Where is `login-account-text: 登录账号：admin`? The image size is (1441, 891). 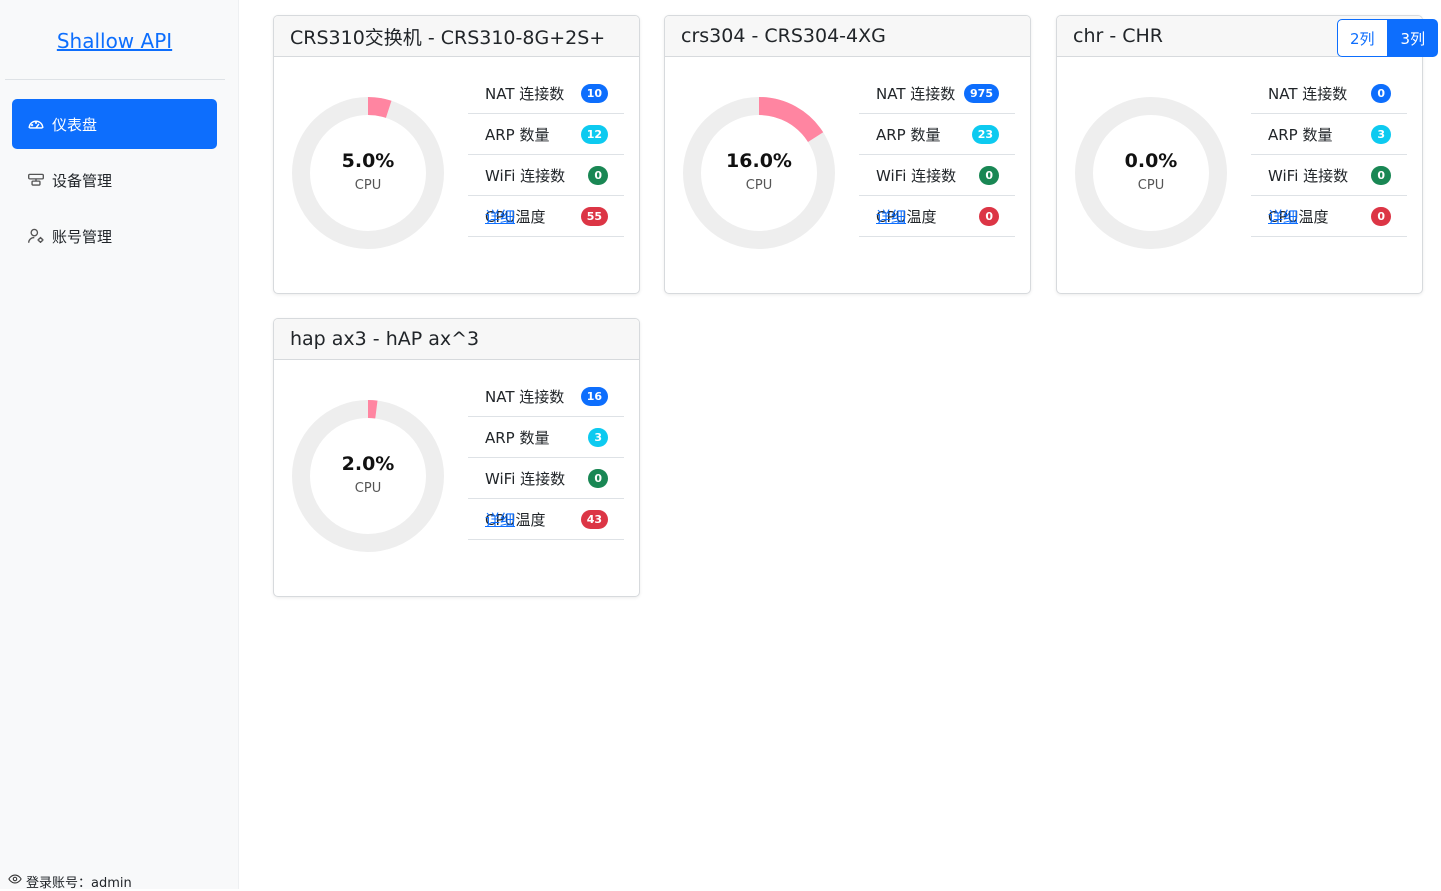 login-account-text: 登录账号：admin is located at coordinates (79, 883).